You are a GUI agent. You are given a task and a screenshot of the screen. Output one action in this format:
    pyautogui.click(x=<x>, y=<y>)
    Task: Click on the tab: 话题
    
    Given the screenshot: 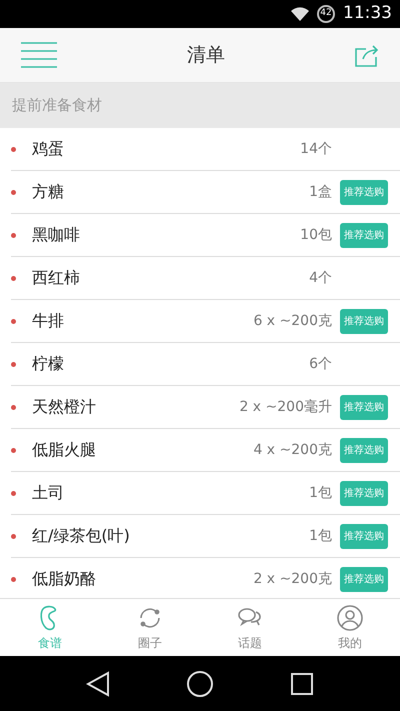 What is the action you would take?
    pyautogui.click(x=250, y=627)
    